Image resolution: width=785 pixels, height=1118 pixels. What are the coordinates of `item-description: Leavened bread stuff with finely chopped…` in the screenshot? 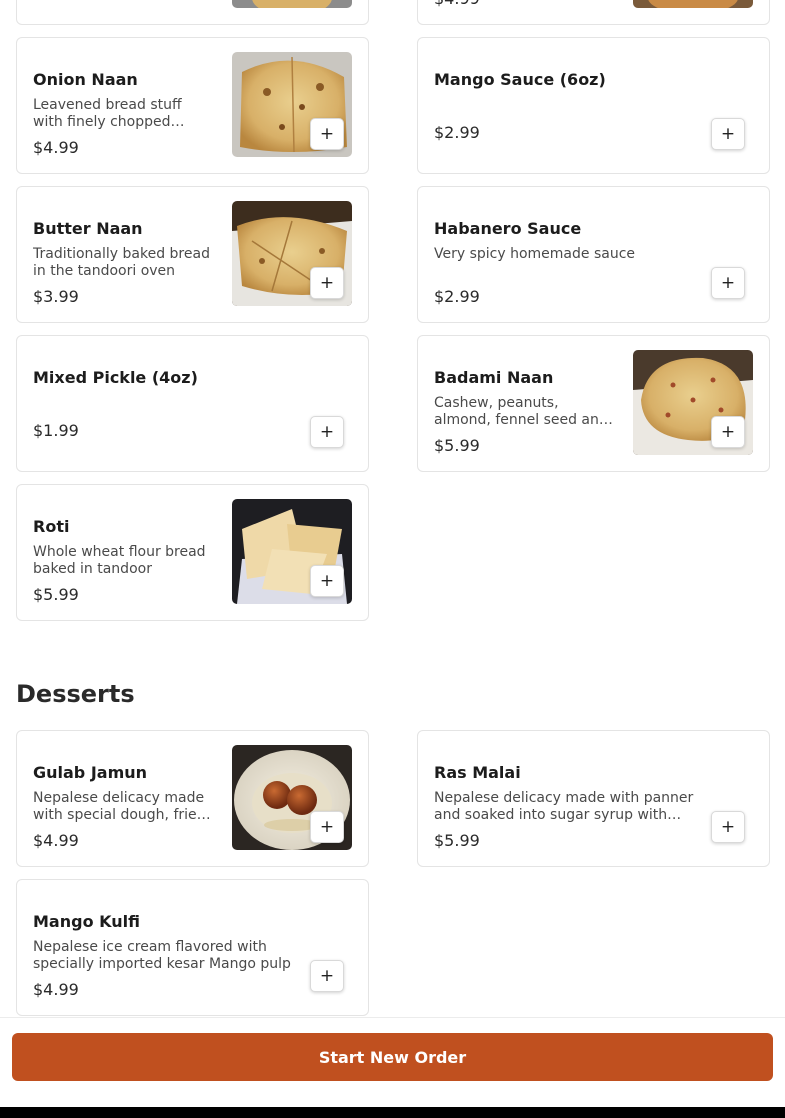 It's located at (107, 113).